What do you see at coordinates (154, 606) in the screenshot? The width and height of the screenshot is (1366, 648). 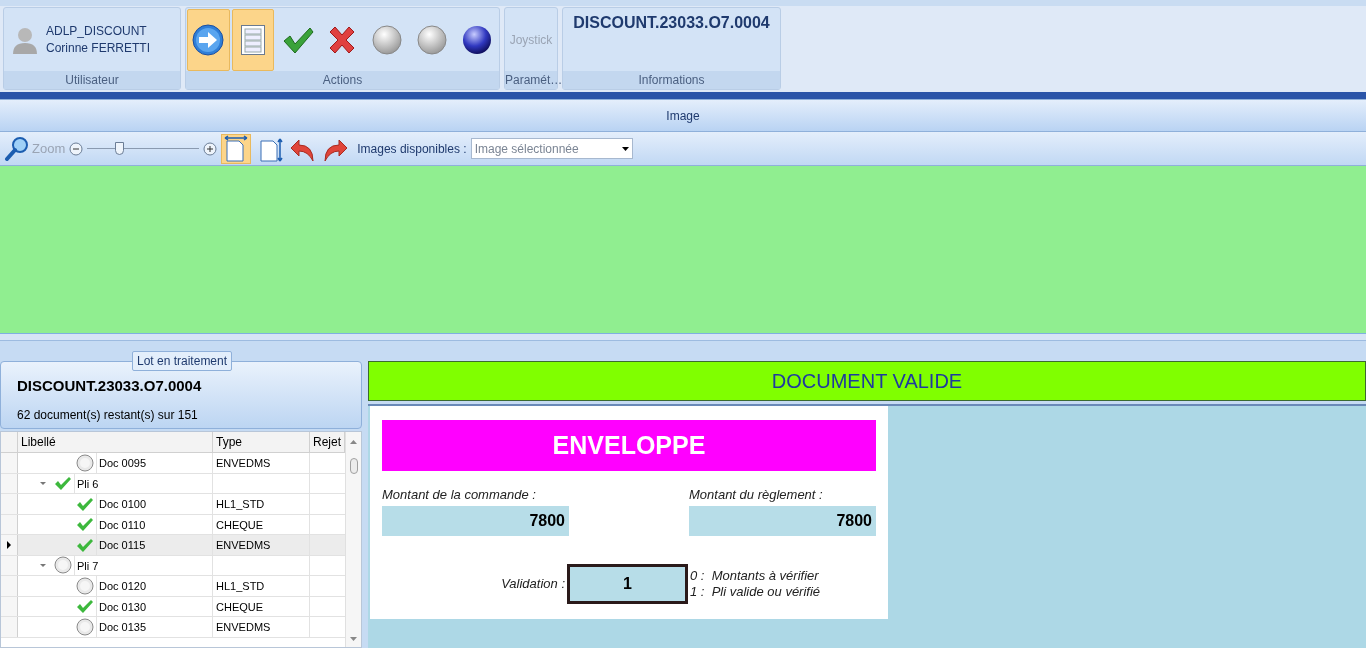 I see `row-label: Doc 0130` at bounding box center [154, 606].